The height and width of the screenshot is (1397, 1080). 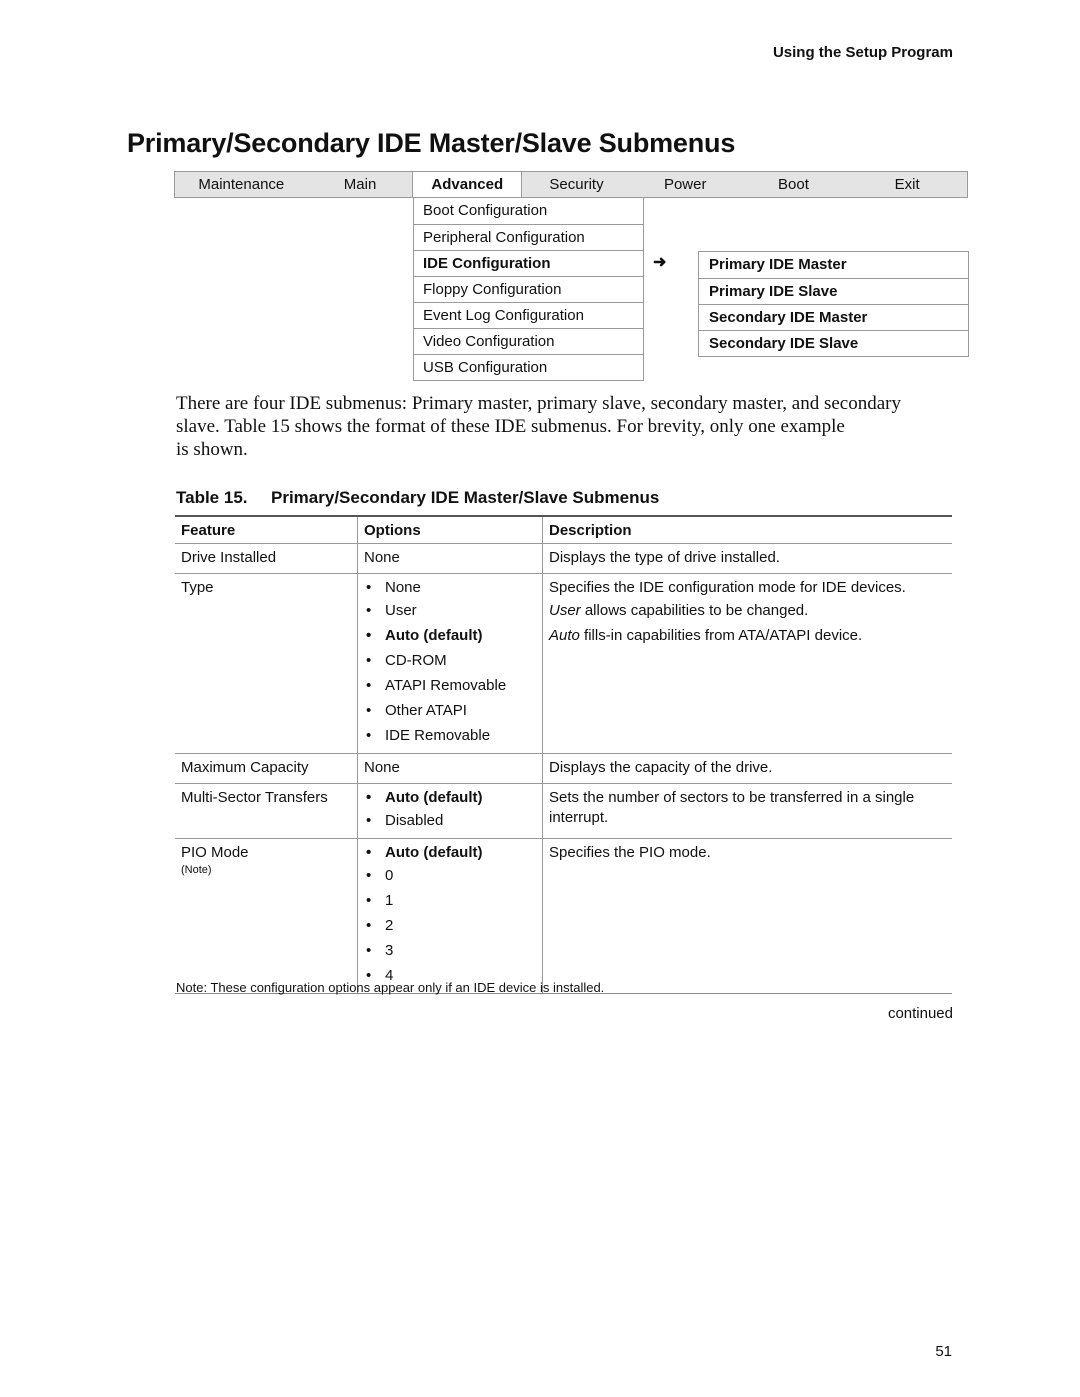 I want to click on options-cell: Auto (default)Disabled, so click(x=450, y=811).